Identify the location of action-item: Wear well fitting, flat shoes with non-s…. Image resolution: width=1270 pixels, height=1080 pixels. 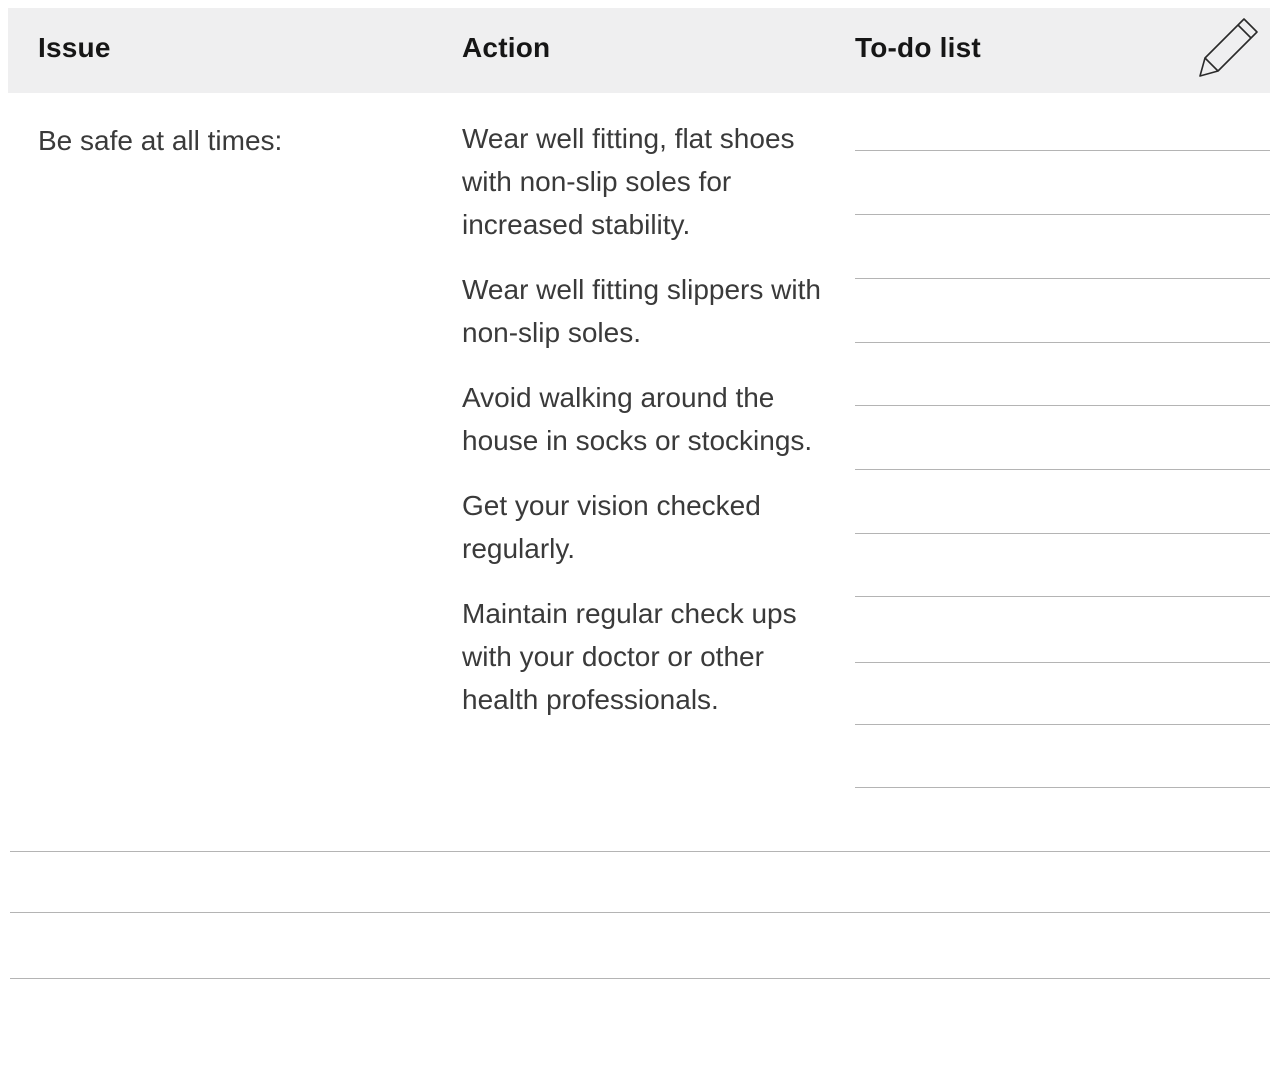
(628, 181).